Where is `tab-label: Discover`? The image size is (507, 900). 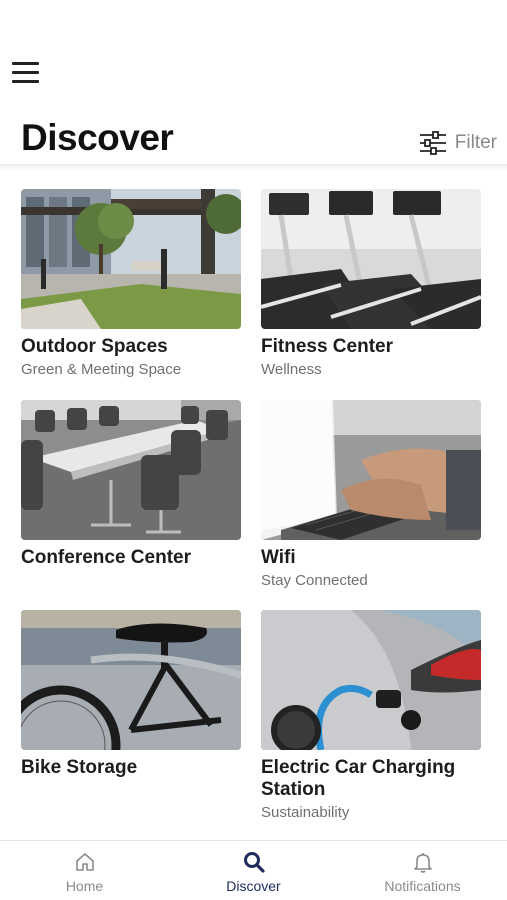
tab-label: Discover is located at coordinates (253, 886).